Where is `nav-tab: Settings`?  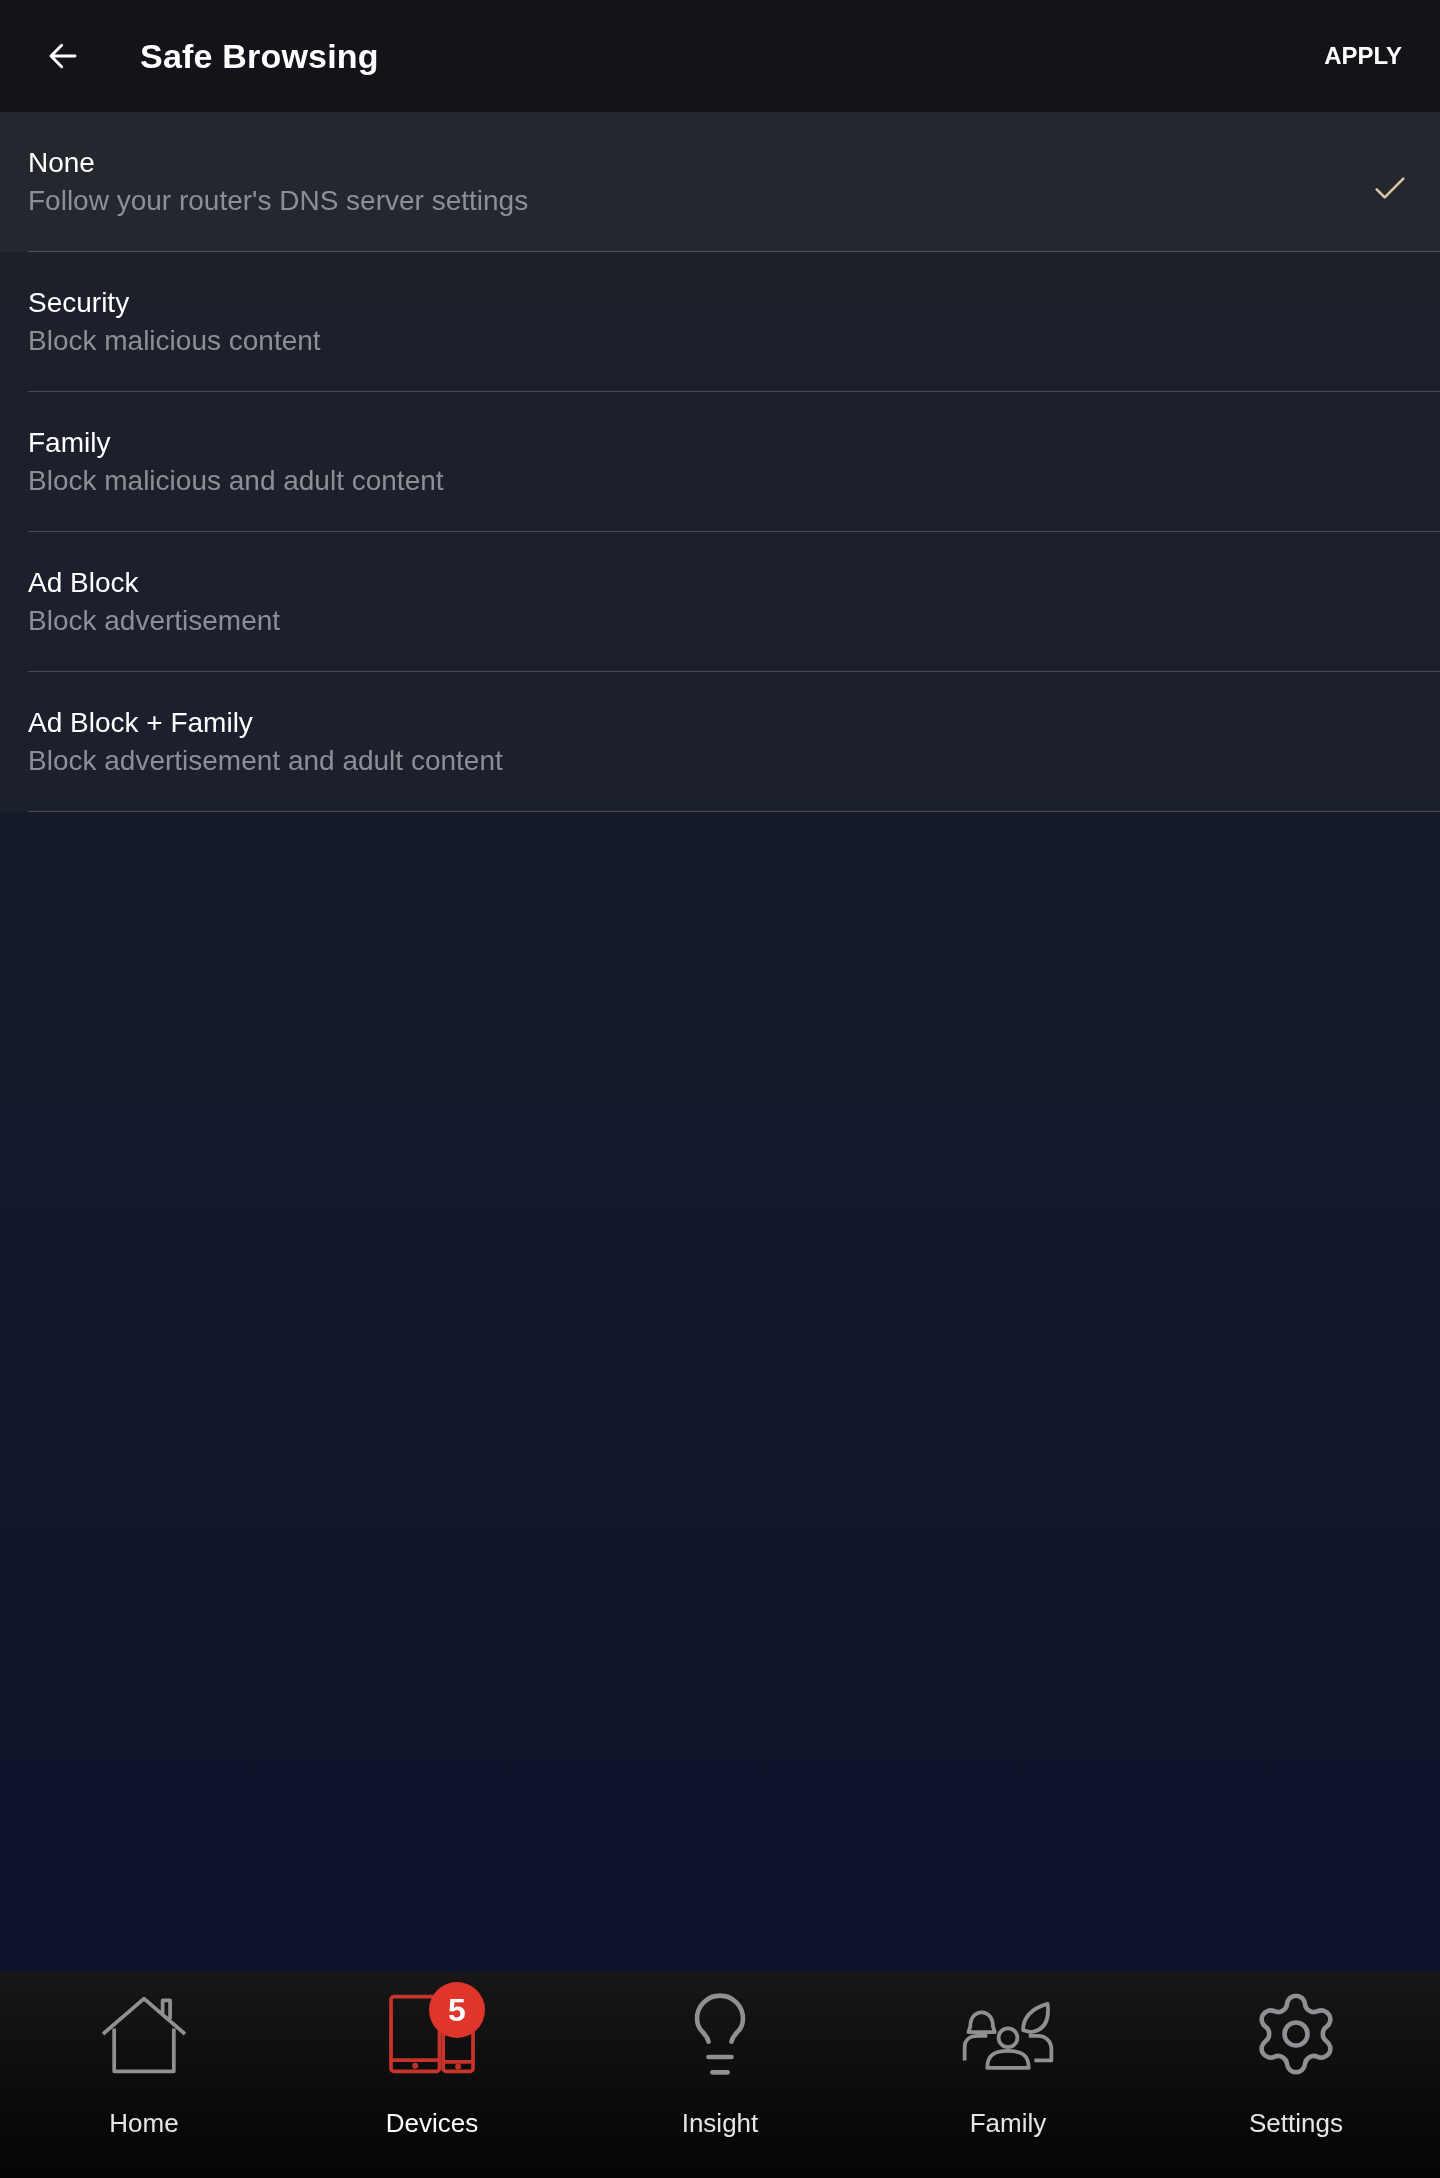 nav-tab: Settings is located at coordinates (1296, 2075).